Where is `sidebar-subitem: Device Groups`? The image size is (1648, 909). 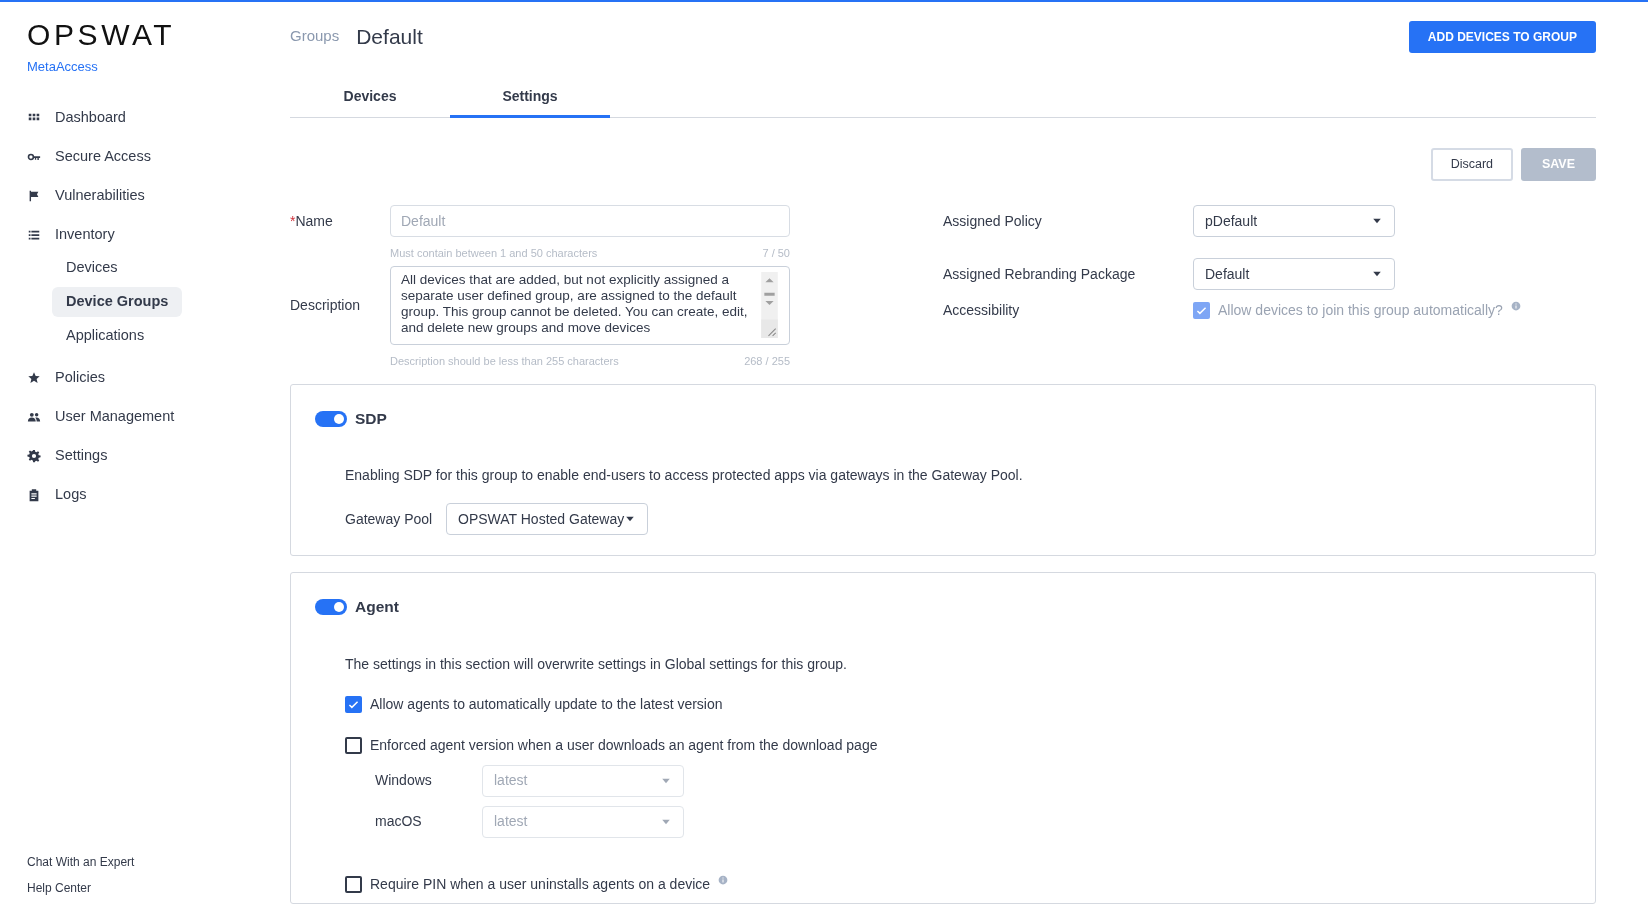
sidebar-subitem: Device Groups is located at coordinates (117, 301).